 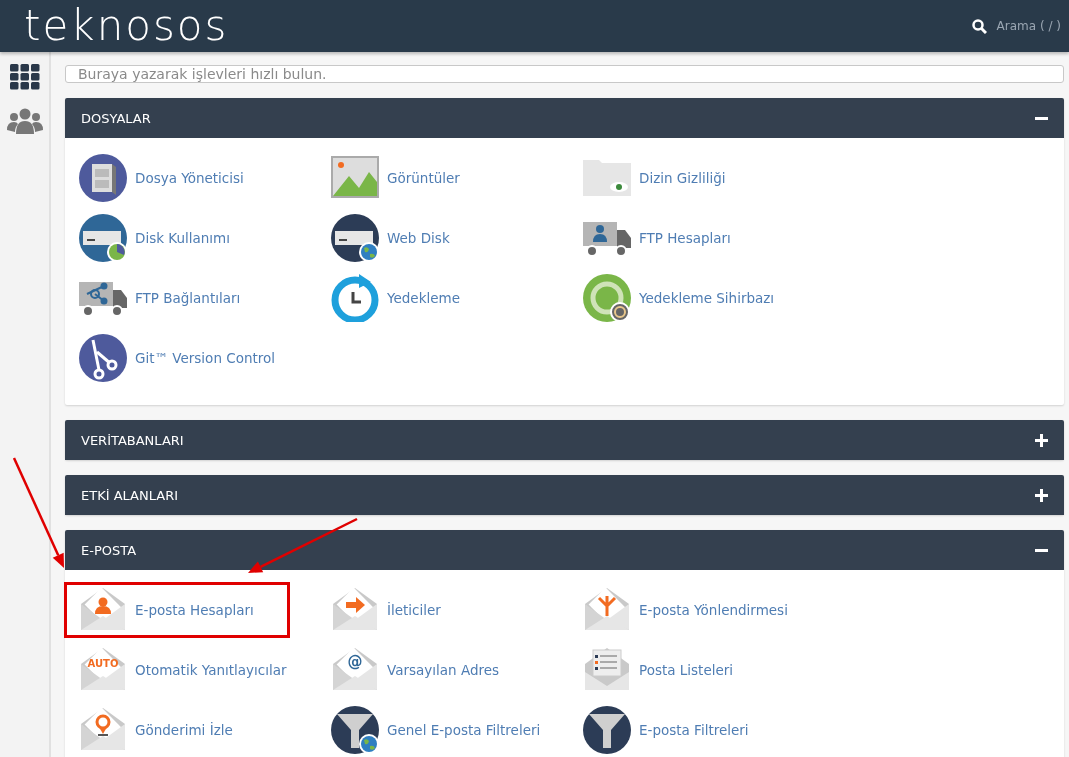 What do you see at coordinates (395, 298) in the screenshot?
I see `tool-link: Yedekleme` at bounding box center [395, 298].